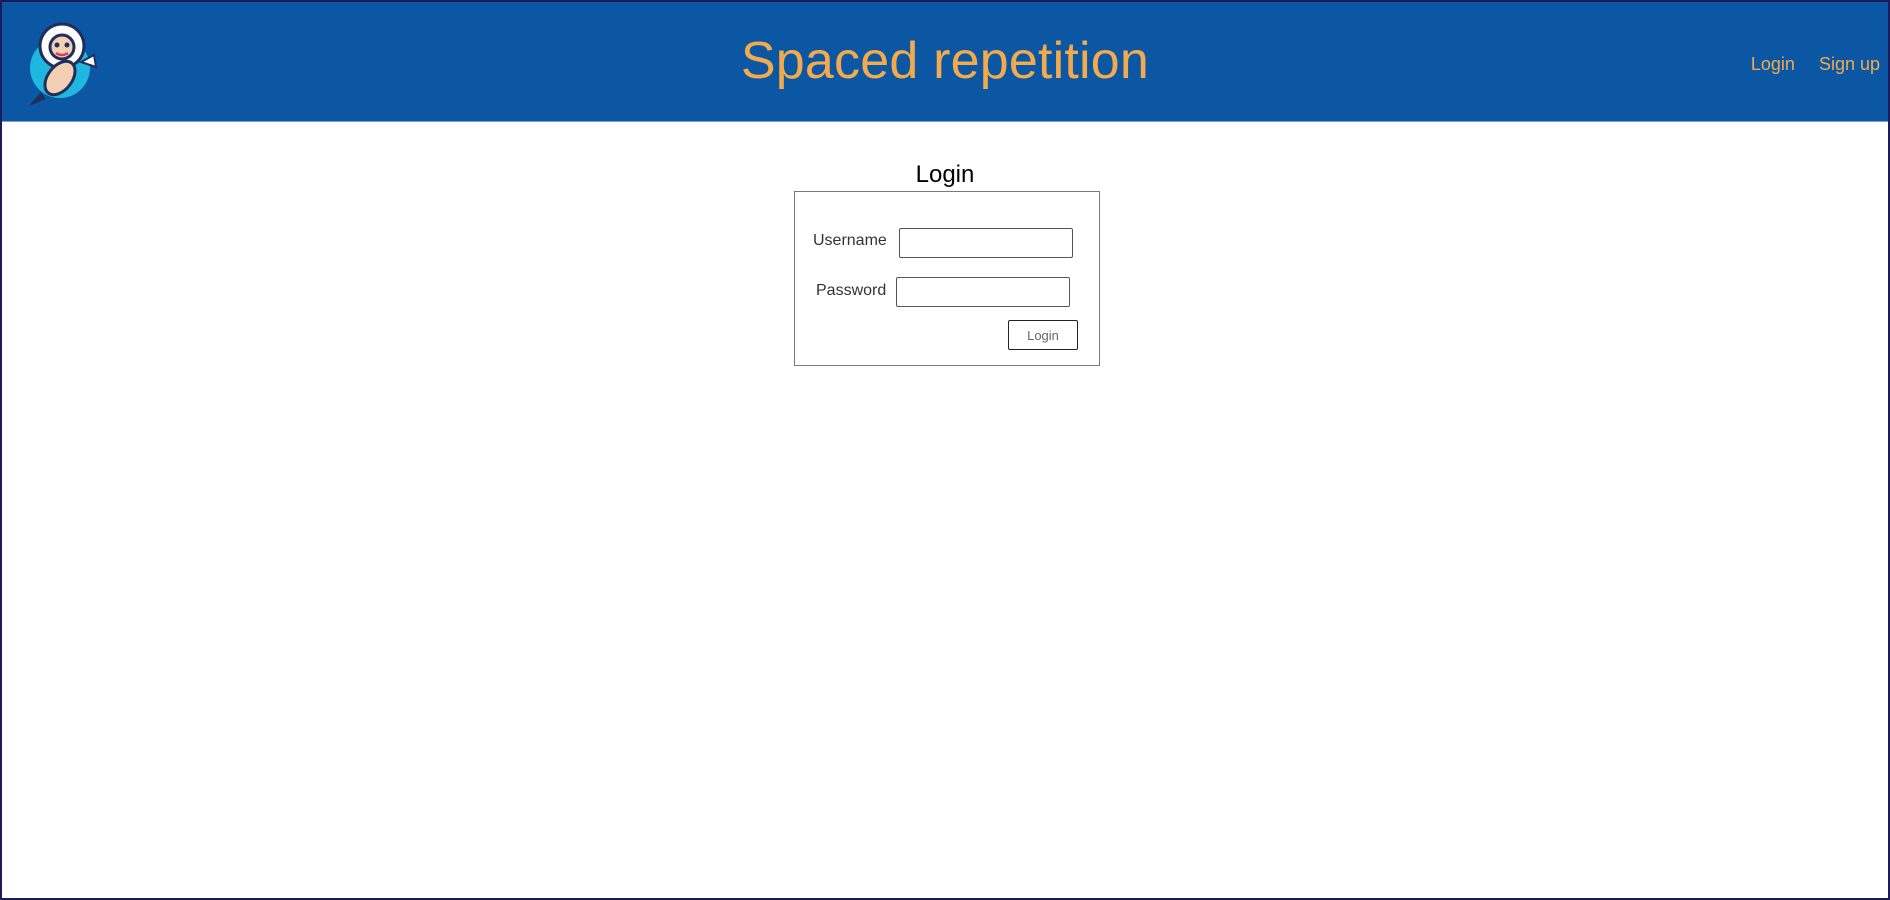  I want to click on username-label: Username, so click(850, 240).